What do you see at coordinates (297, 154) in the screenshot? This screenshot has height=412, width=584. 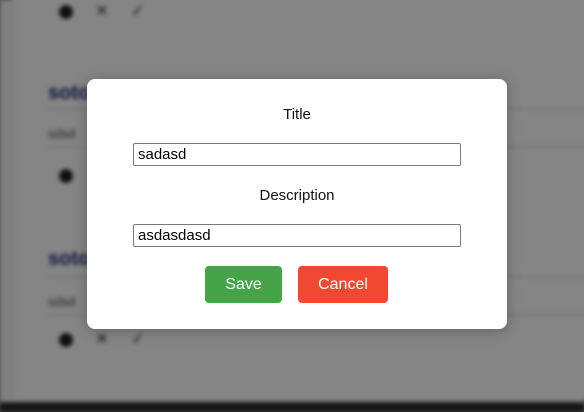 I see `title-input` at bounding box center [297, 154].